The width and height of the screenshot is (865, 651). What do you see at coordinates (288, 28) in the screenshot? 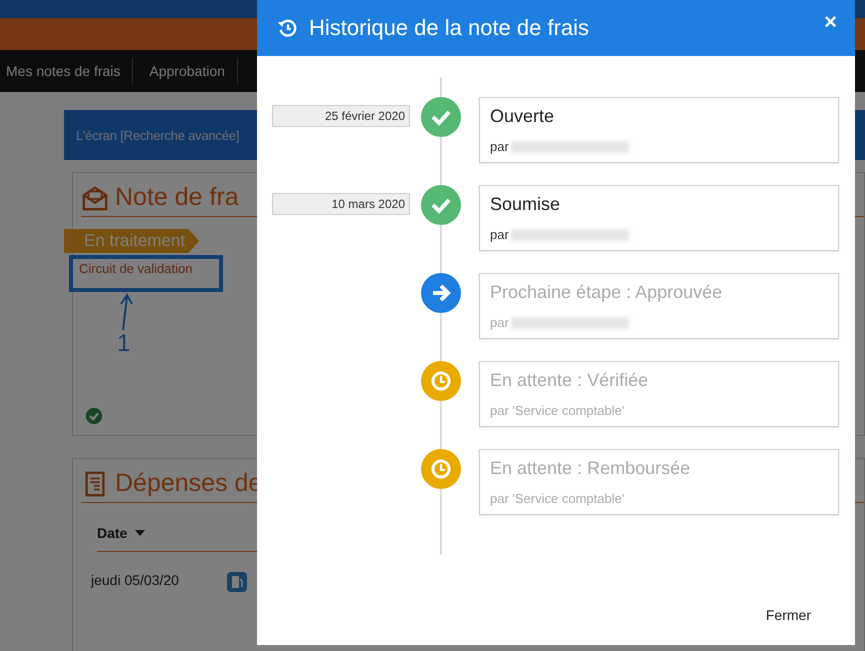
I see `history-icon` at bounding box center [288, 28].